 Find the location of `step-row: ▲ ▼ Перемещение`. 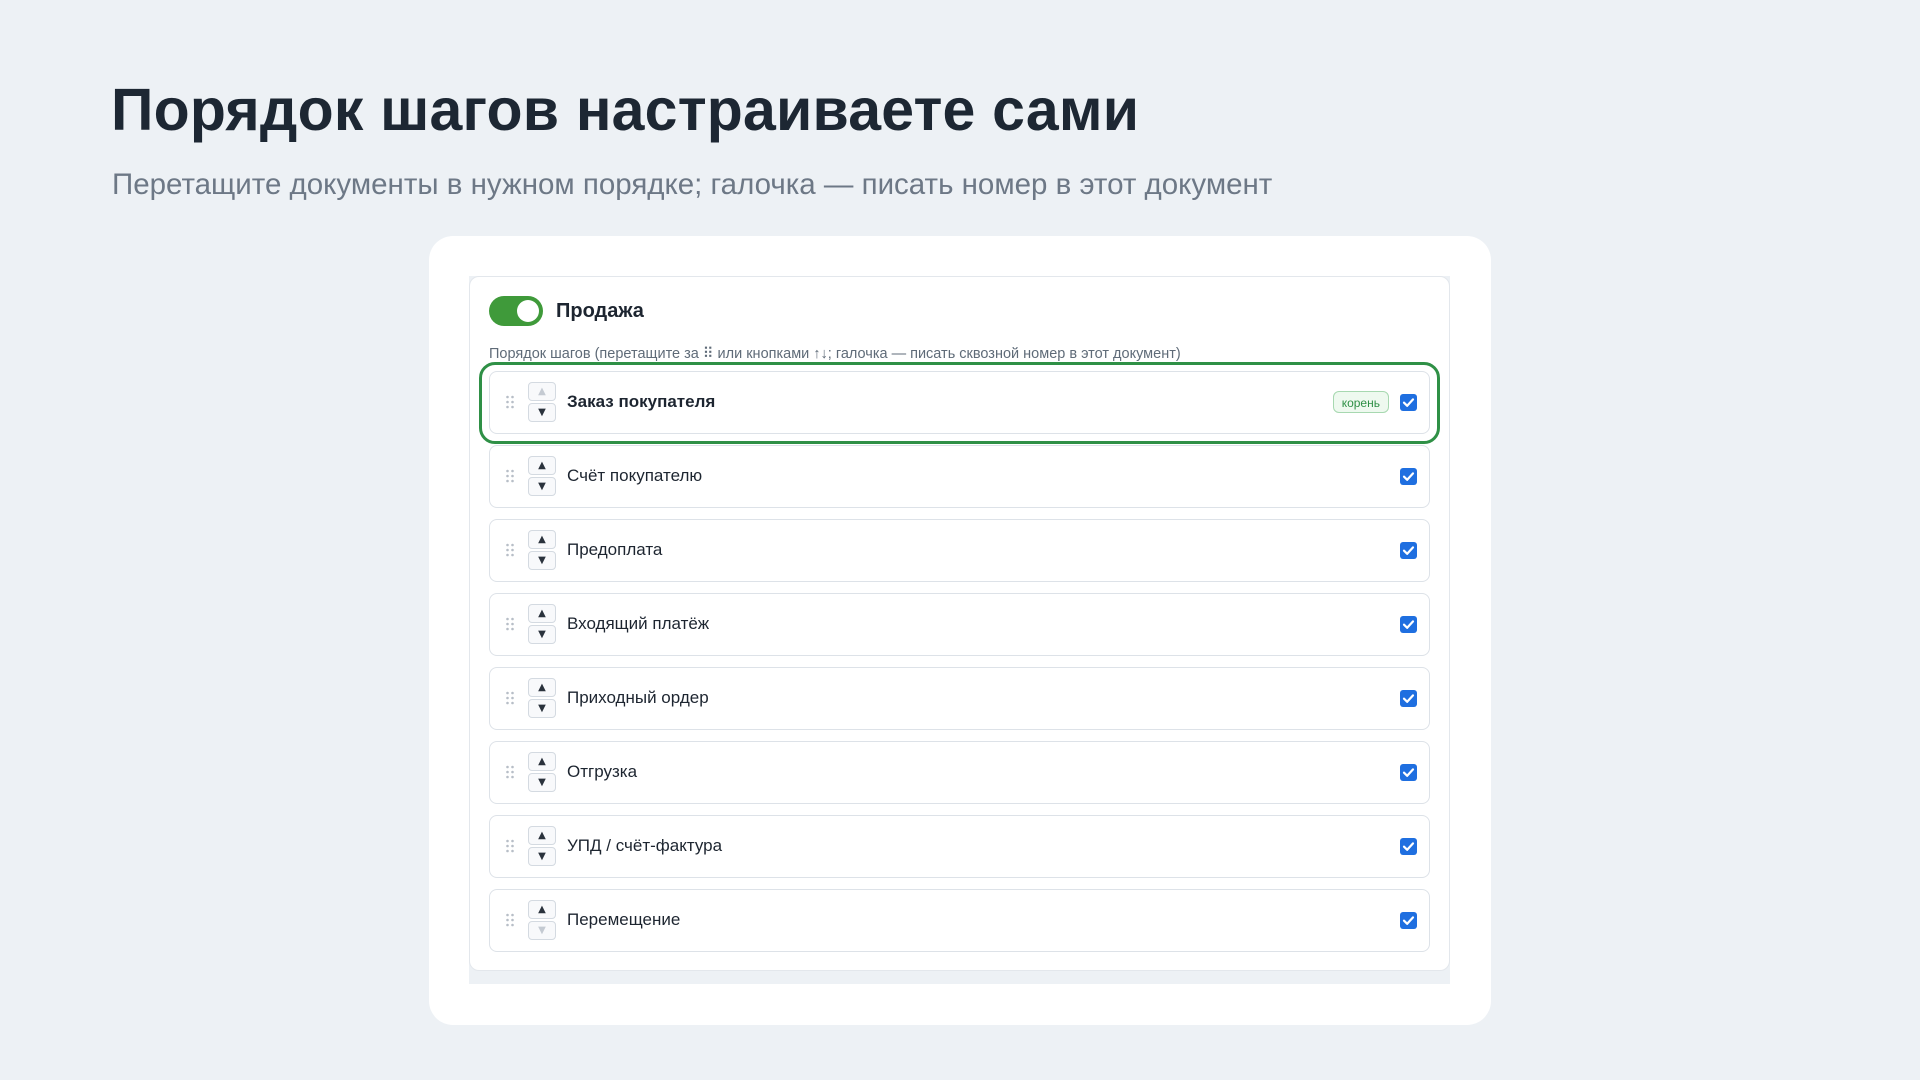

step-row: ▲ ▼ Перемещение is located at coordinates (959, 920).